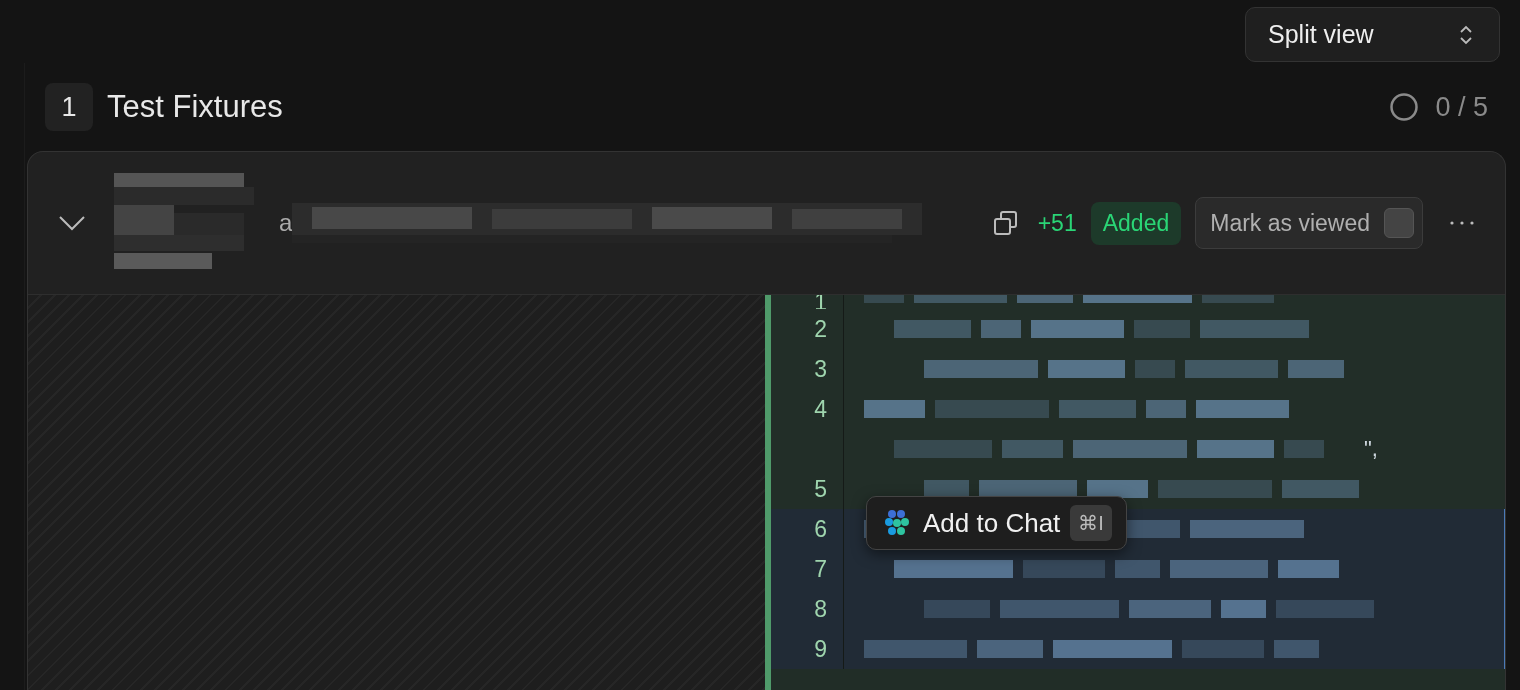  What do you see at coordinates (72, 223) in the screenshot?
I see `chevron-down-icon` at bounding box center [72, 223].